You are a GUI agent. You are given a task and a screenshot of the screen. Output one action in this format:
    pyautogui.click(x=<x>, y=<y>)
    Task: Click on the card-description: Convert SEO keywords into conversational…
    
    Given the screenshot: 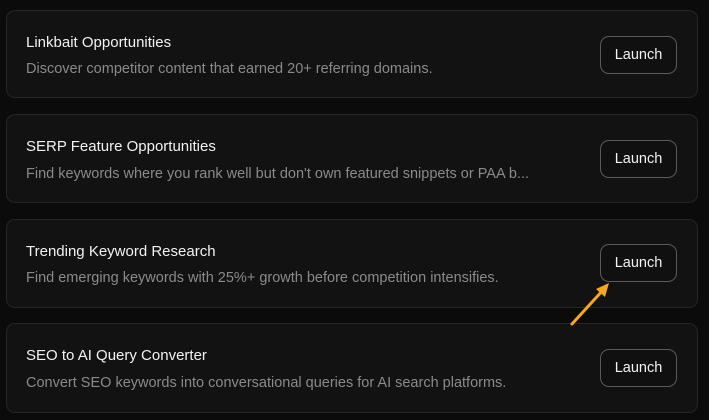 What is the action you would take?
    pyautogui.click(x=266, y=383)
    